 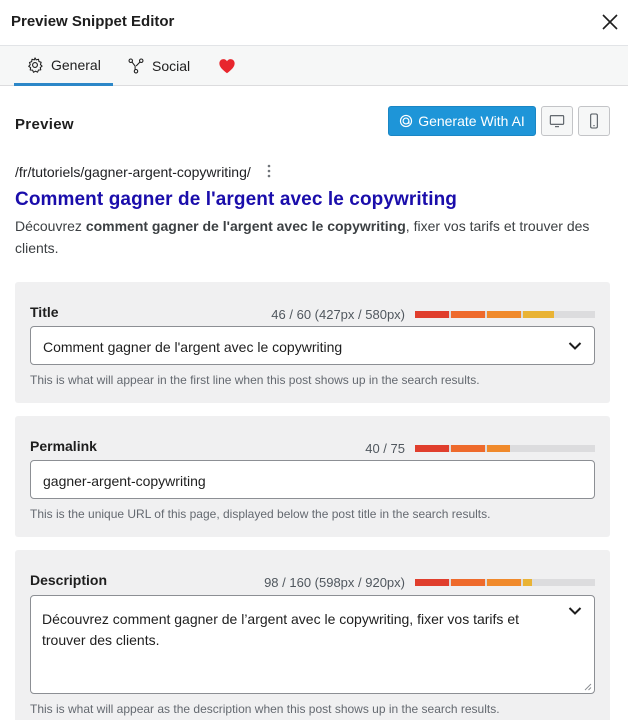 What do you see at coordinates (471, 121) in the screenshot?
I see `generate-ai-label: Generate With AI` at bounding box center [471, 121].